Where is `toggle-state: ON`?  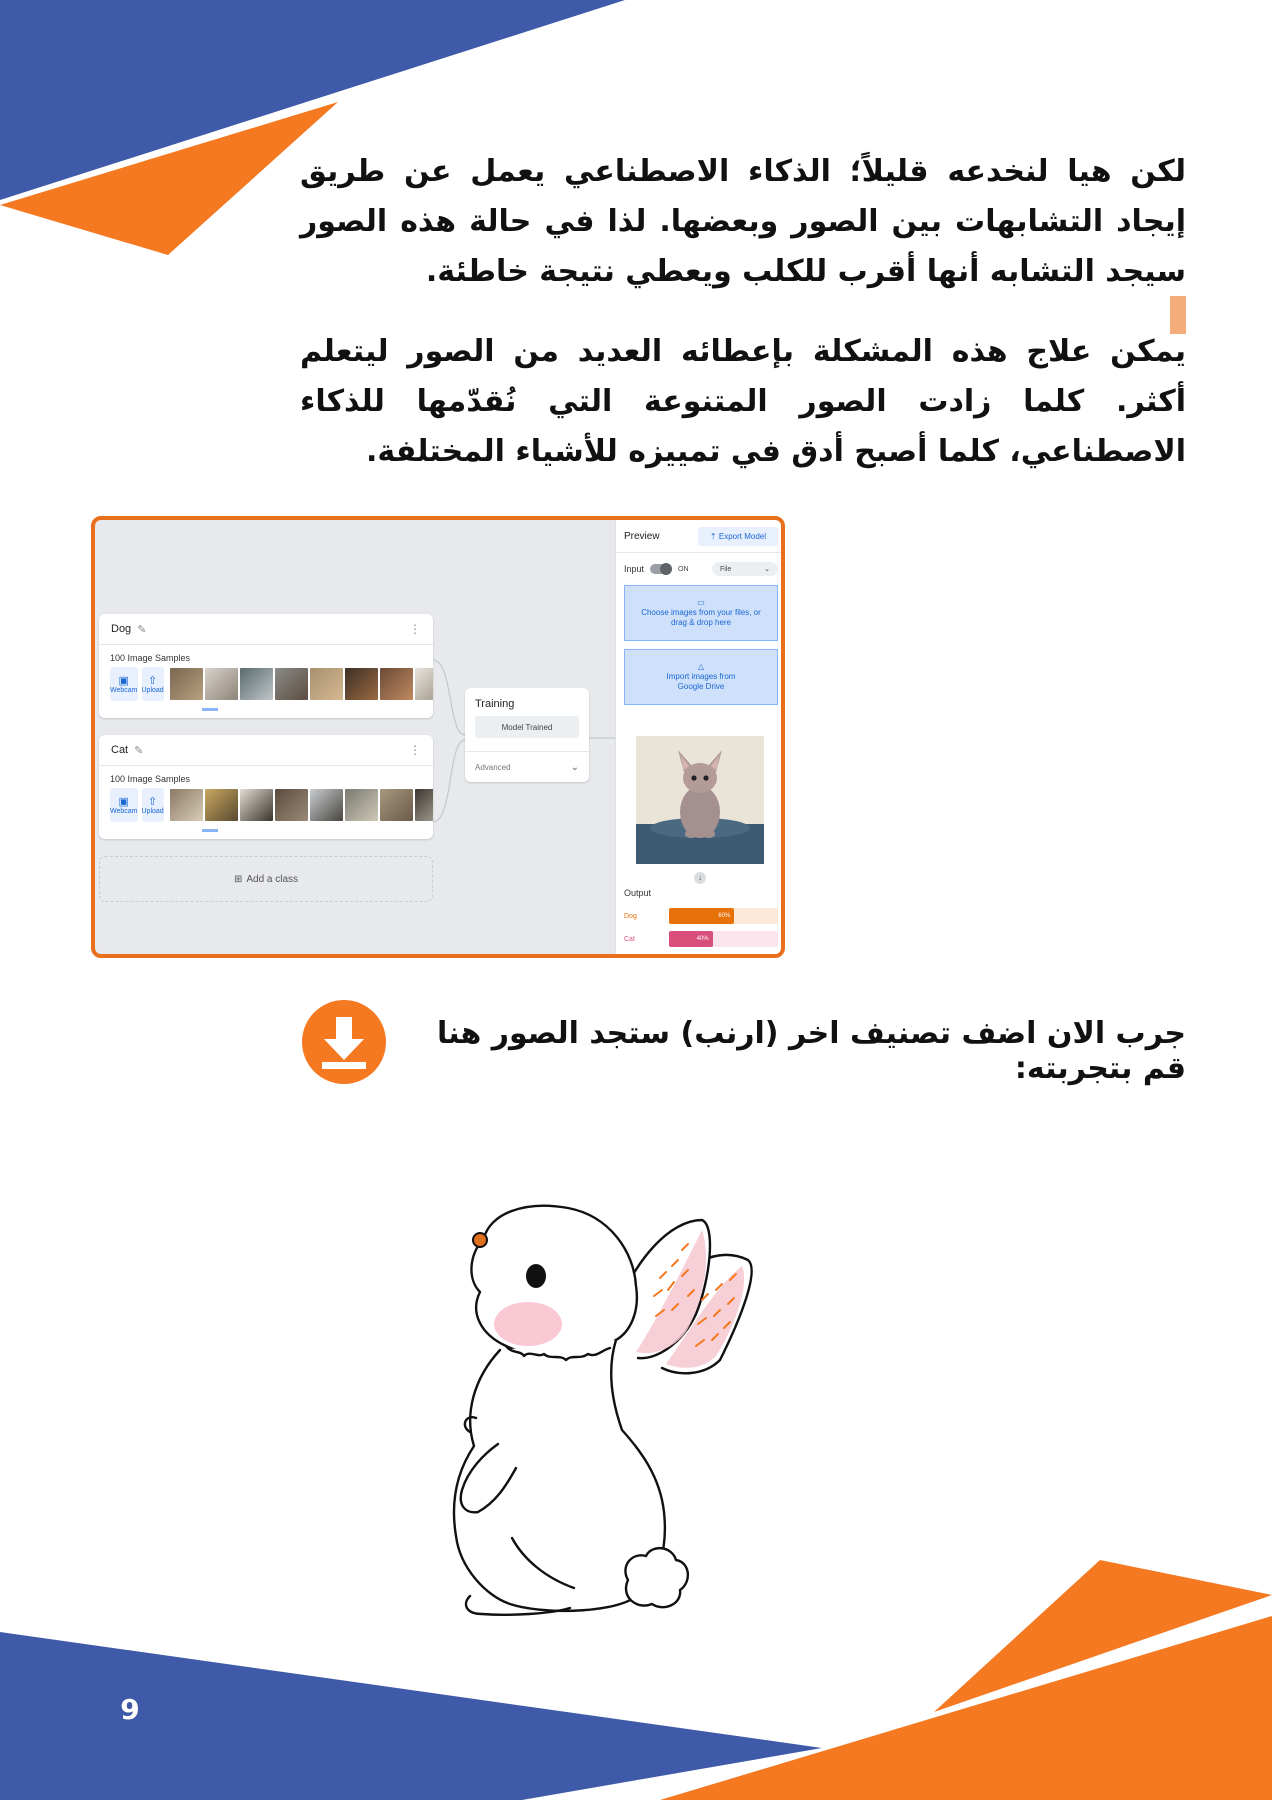
toggle-state: ON is located at coordinates (683, 569).